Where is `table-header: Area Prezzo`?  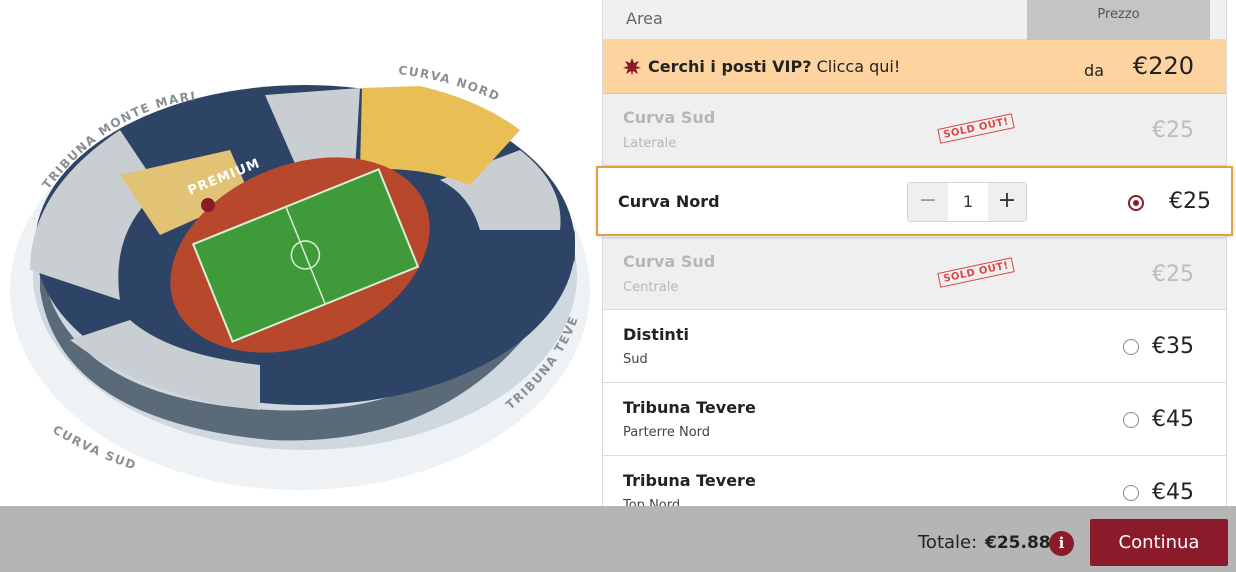 table-header: Area Prezzo is located at coordinates (914, 20).